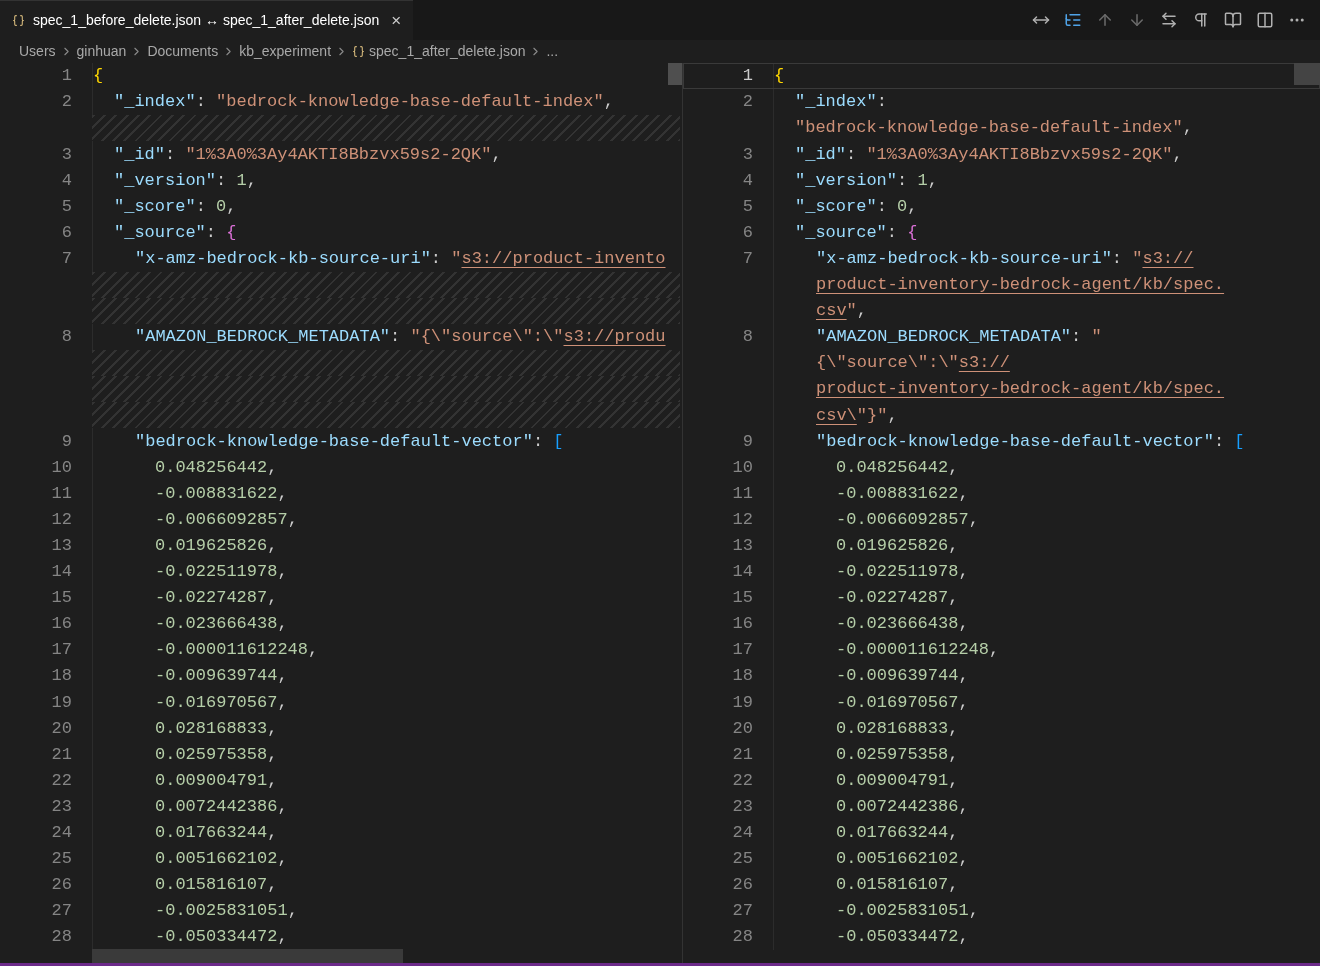 Image resolution: width=1320 pixels, height=966 pixels. I want to click on breadcrumb-item: spec_1_after_delete.json, so click(447, 51).